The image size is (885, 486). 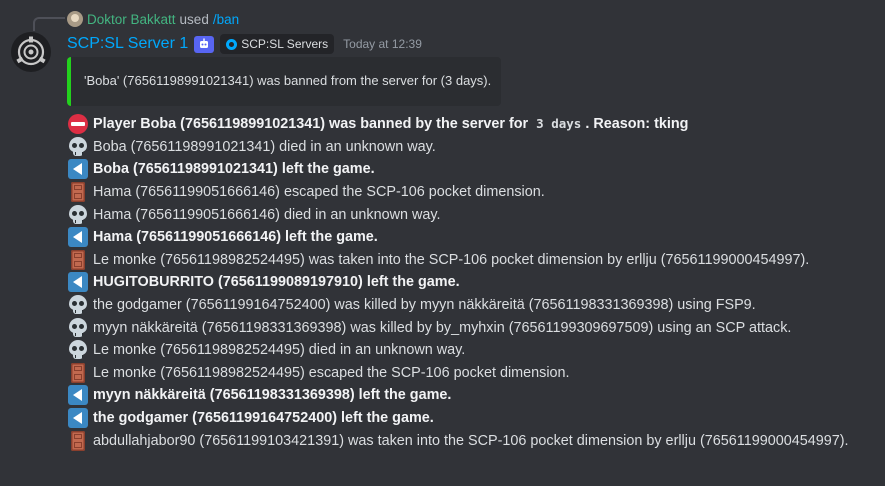 What do you see at coordinates (382, 44) in the screenshot?
I see `message-timestamp: Today at 12:39` at bounding box center [382, 44].